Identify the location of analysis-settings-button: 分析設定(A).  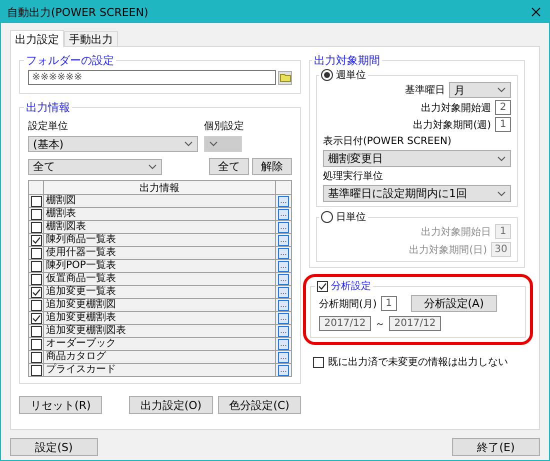
(453, 303).